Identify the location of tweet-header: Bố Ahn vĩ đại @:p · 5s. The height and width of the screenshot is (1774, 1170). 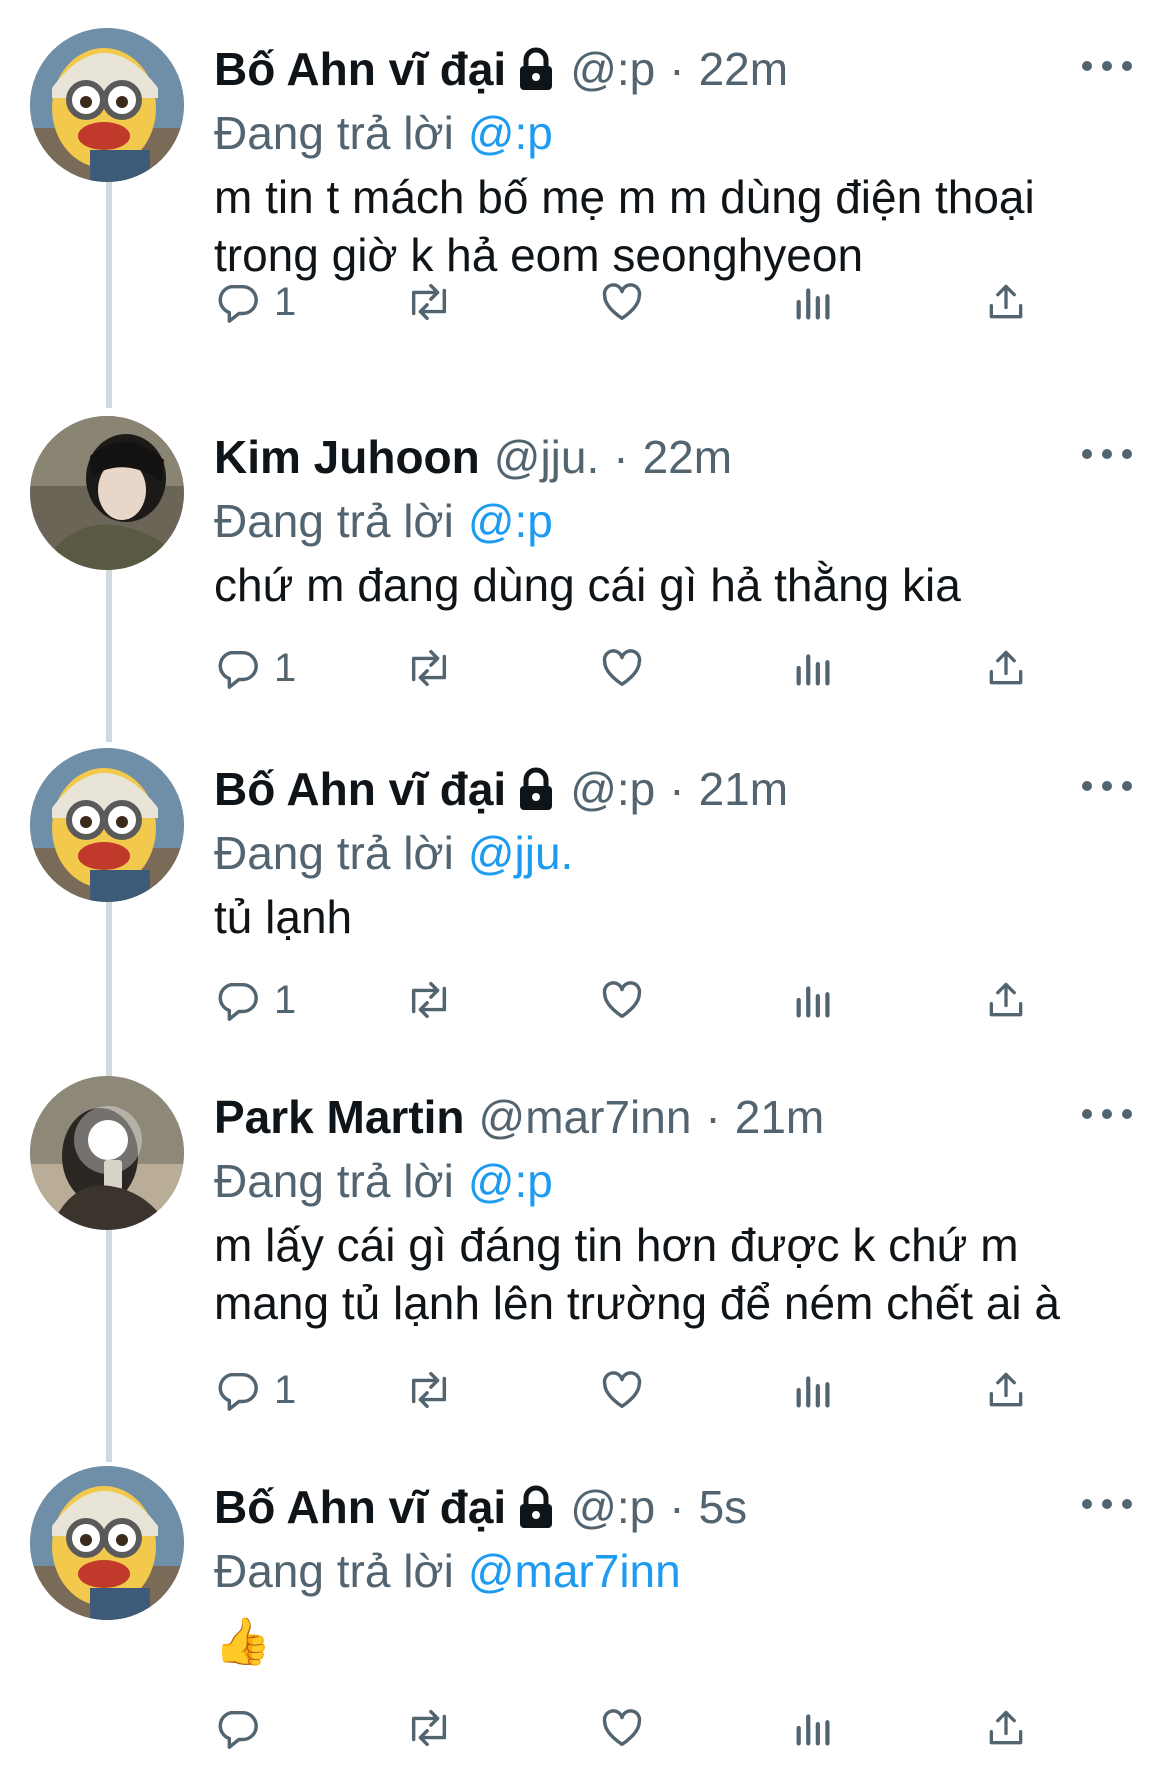
(480, 1507).